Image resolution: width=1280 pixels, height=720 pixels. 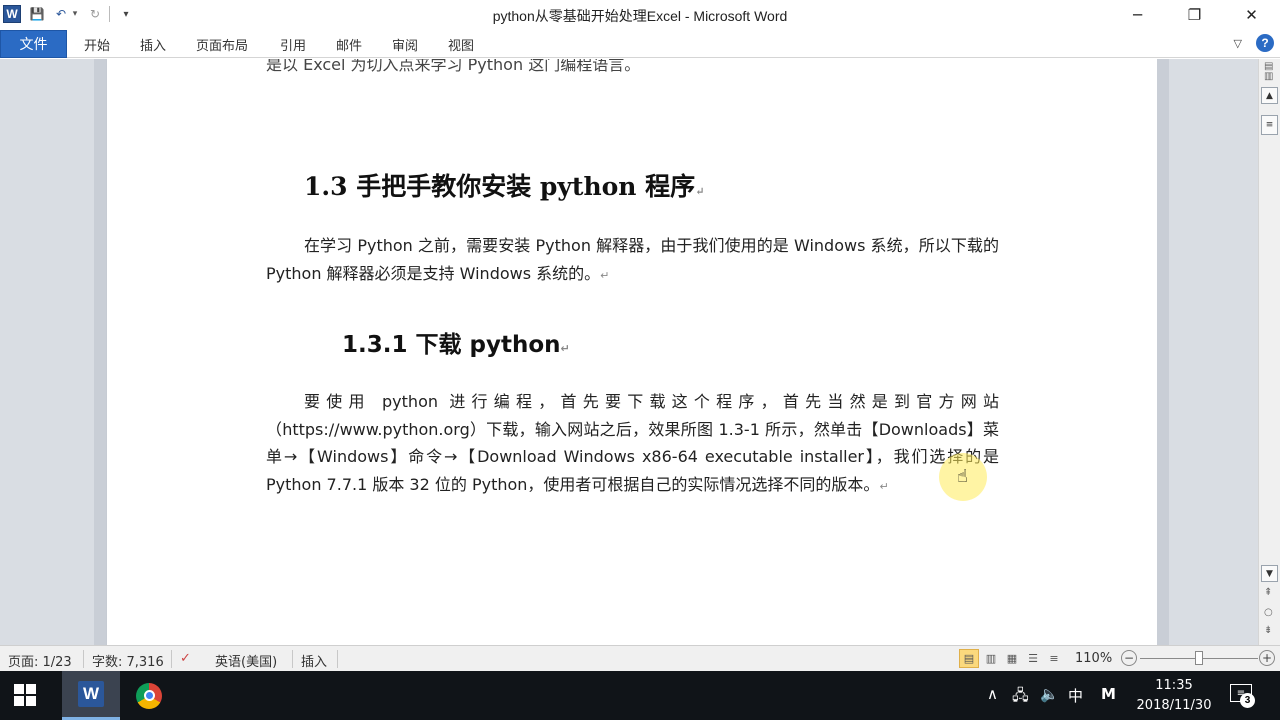 I want to click on zoom-slider-thumb, so click(x=1199, y=658).